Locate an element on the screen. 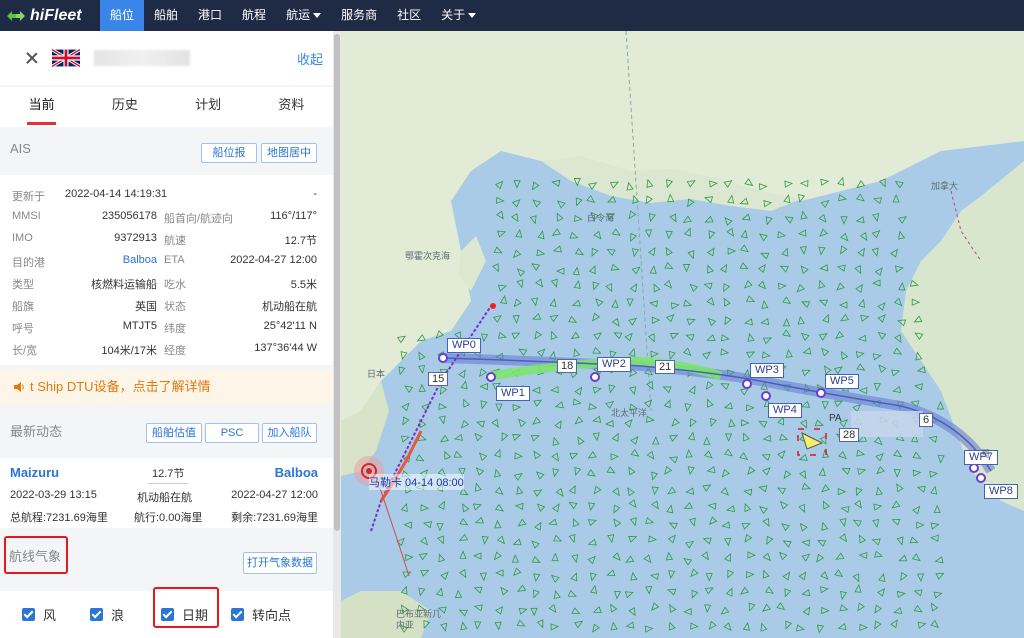  ais-row: 目的港 Balboa ETA 2022-04-27 12:00 is located at coordinates (166, 262).